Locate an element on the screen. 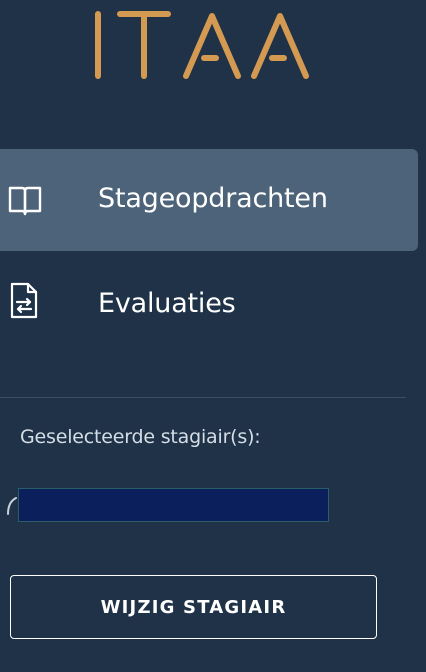  change-trainee-button: WIJZIG STAGIAIR is located at coordinates (193, 607).